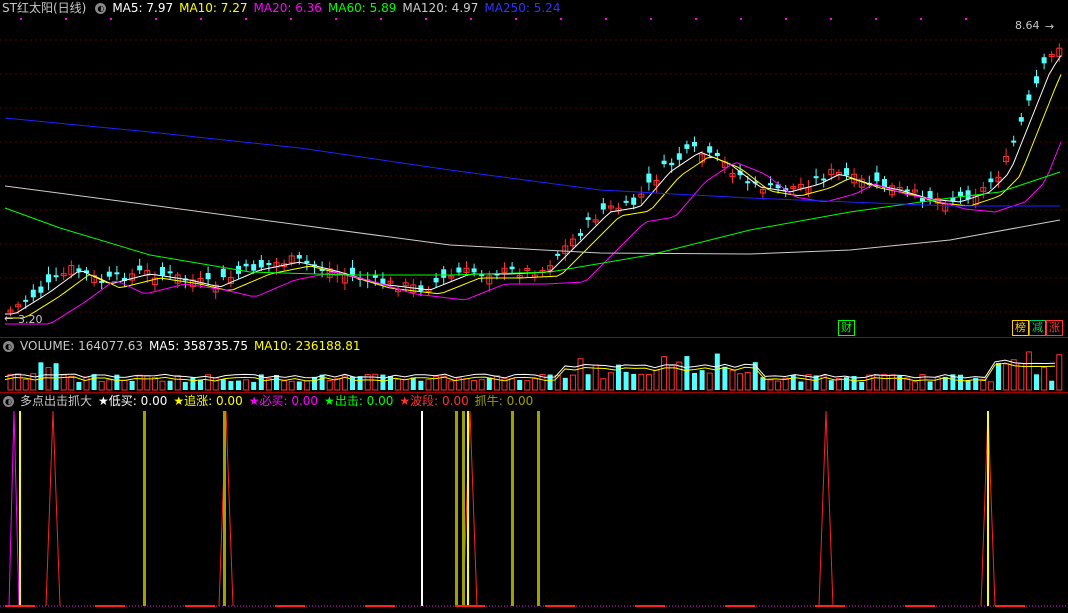  What do you see at coordinates (846, 328) in the screenshot?
I see `tag-finance: 财` at bounding box center [846, 328].